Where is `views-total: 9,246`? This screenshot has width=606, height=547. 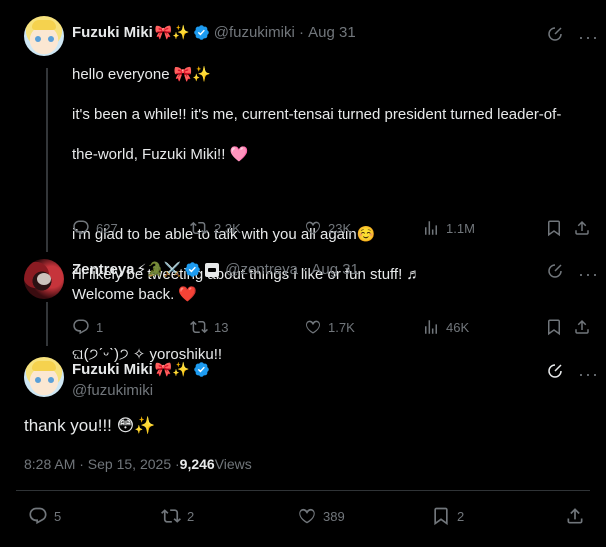 views-total: 9,246 is located at coordinates (197, 464).